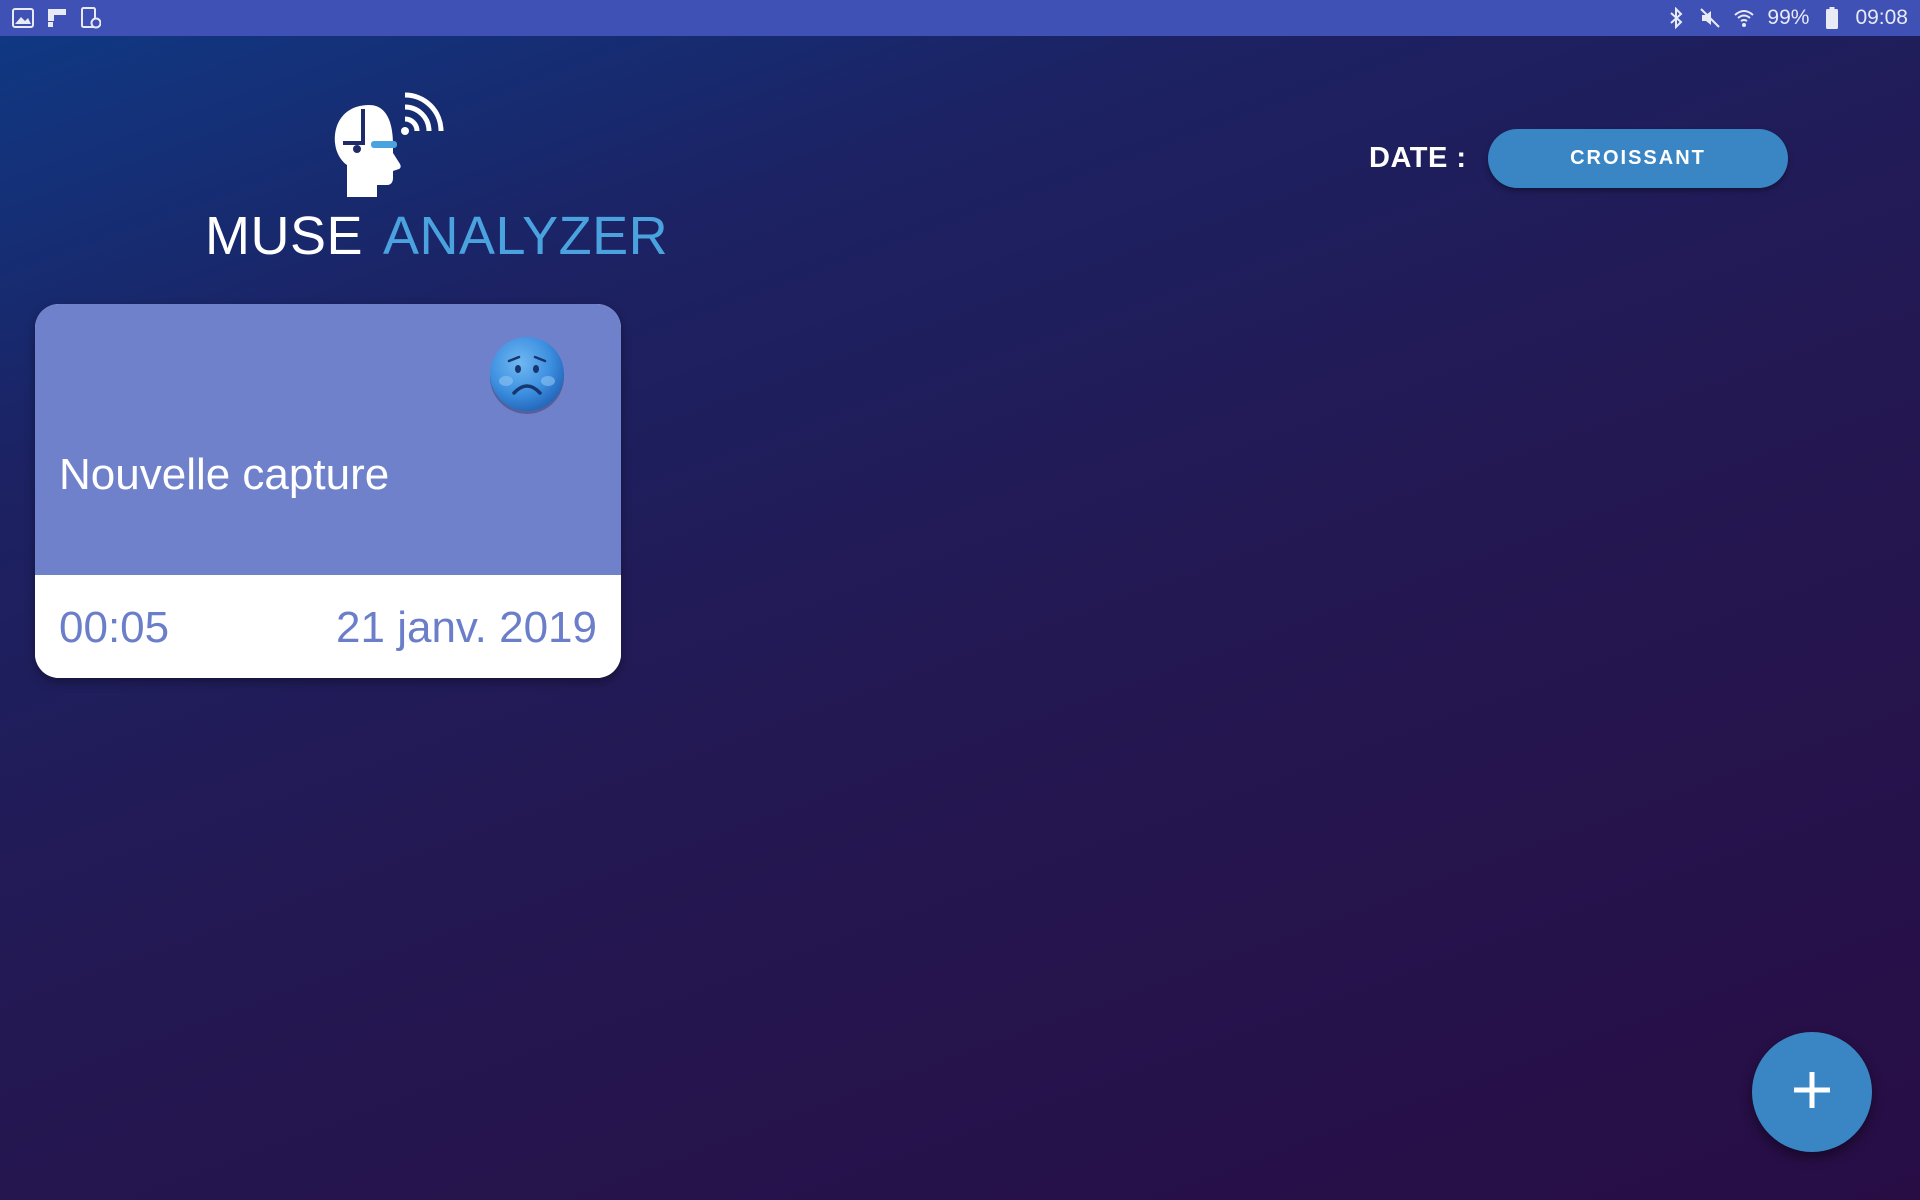  What do you see at coordinates (526, 236) in the screenshot?
I see `app-title-analyzer: ANALYZER` at bounding box center [526, 236].